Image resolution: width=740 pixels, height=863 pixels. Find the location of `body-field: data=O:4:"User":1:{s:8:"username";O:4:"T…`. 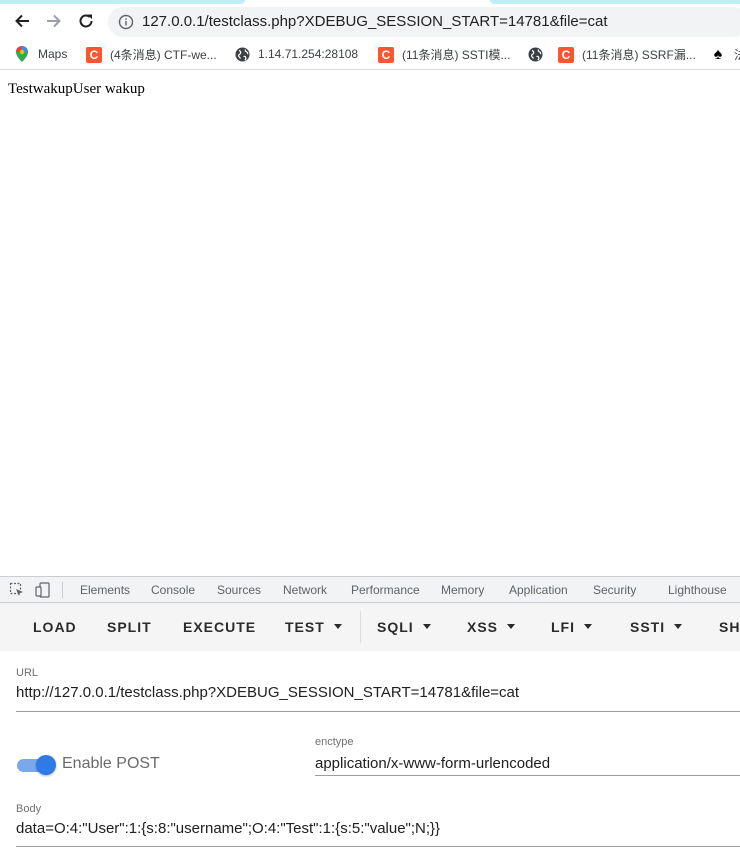

body-field: data=O:4:"User":1:{s:8:"username";O:4:"T… is located at coordinates (228, 828).